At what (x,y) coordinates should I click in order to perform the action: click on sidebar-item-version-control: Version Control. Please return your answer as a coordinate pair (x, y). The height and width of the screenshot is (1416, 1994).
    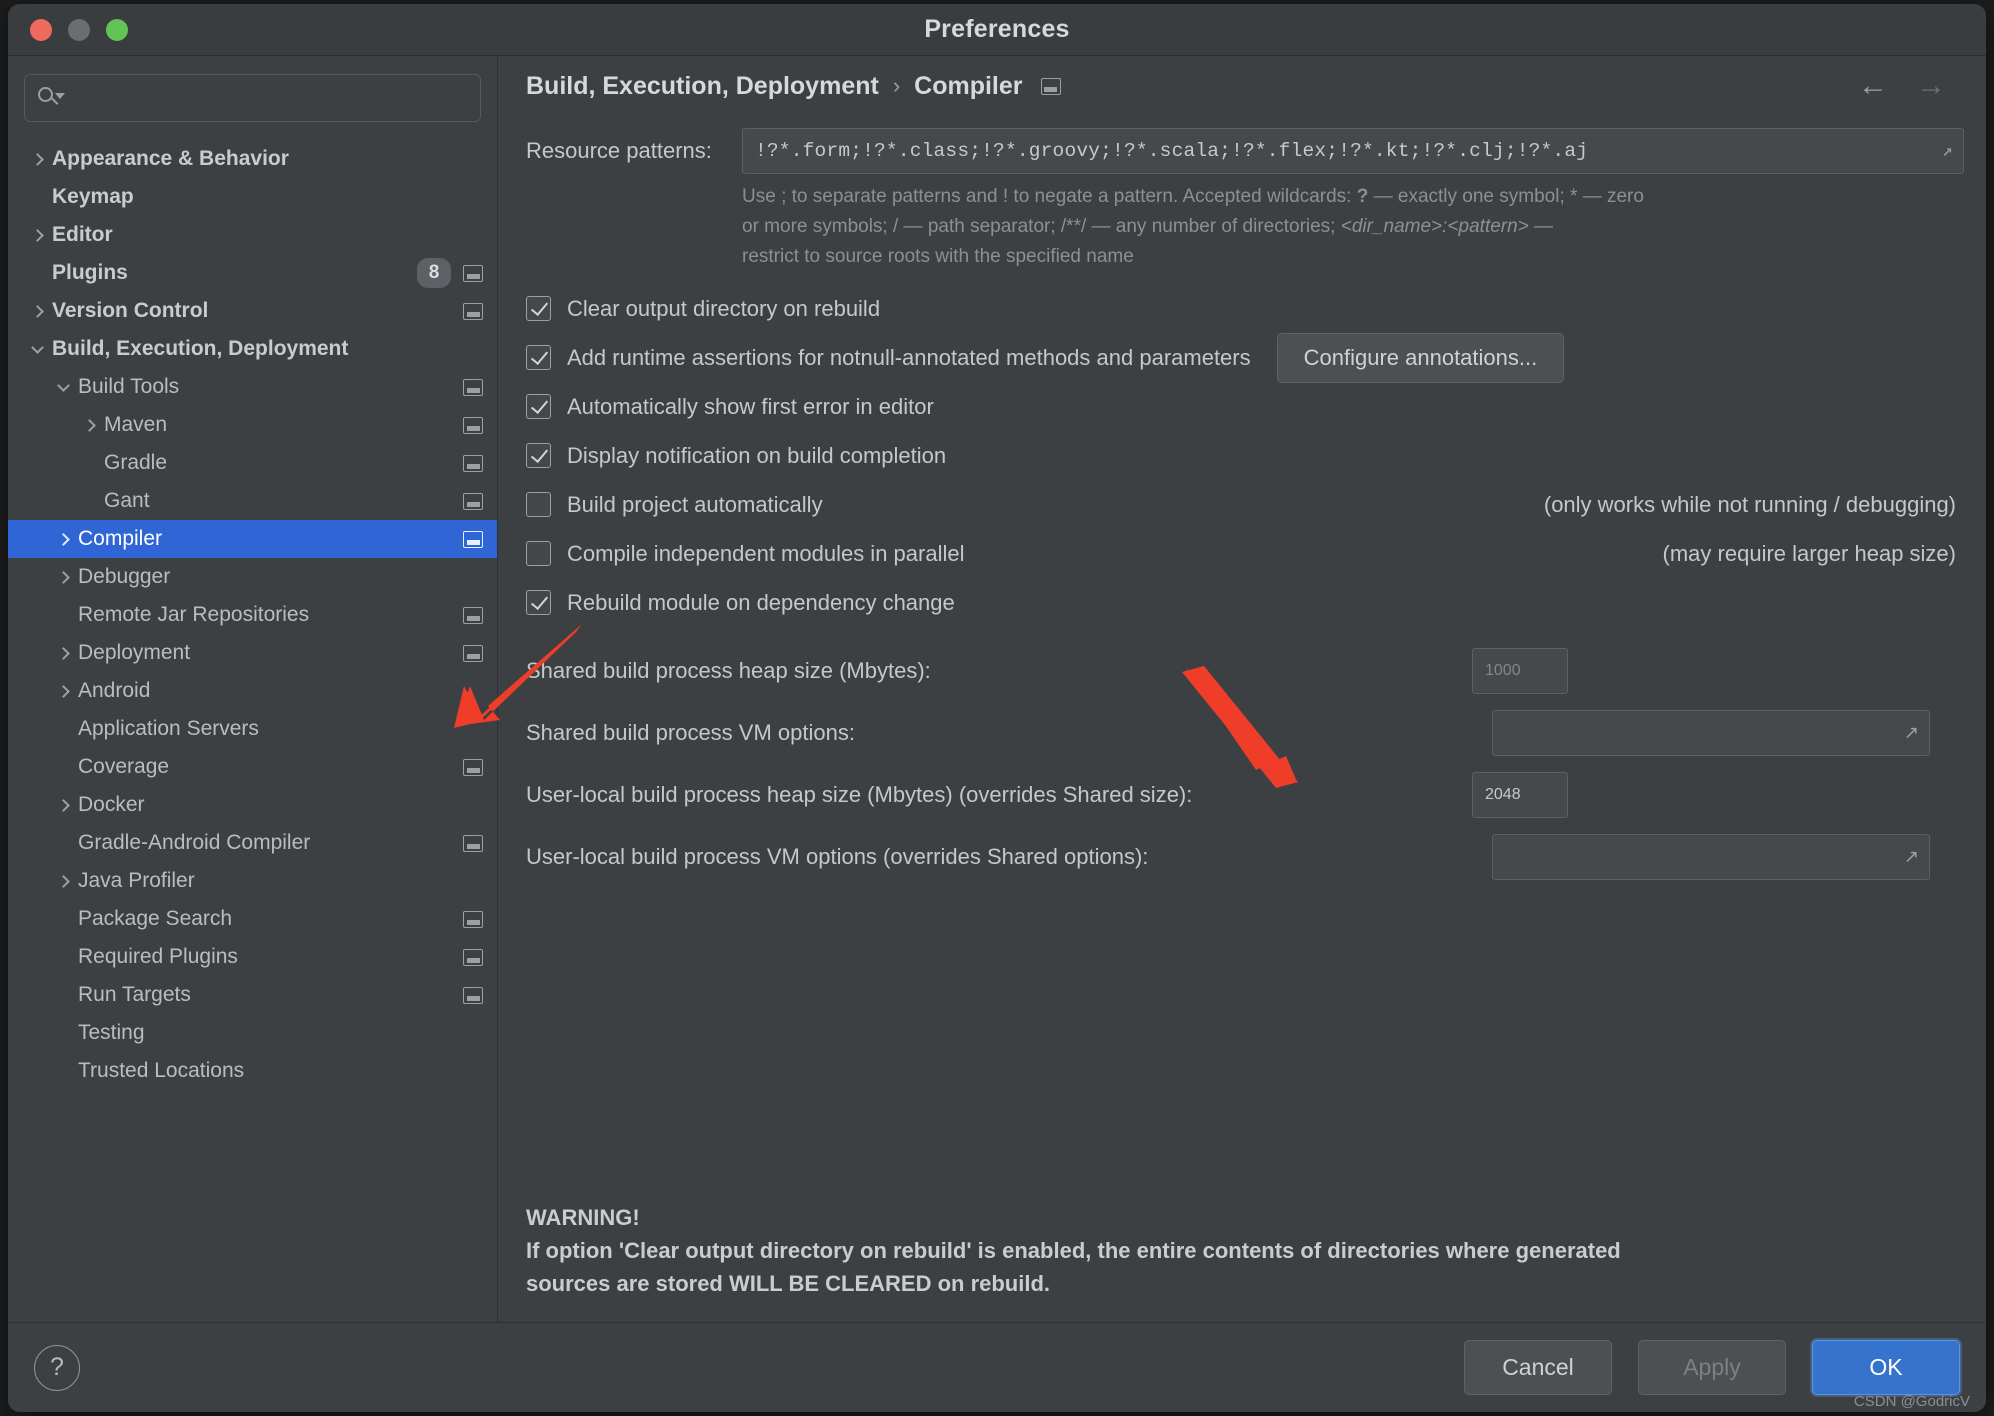
    Looking at the image, I should click on (252, 311).